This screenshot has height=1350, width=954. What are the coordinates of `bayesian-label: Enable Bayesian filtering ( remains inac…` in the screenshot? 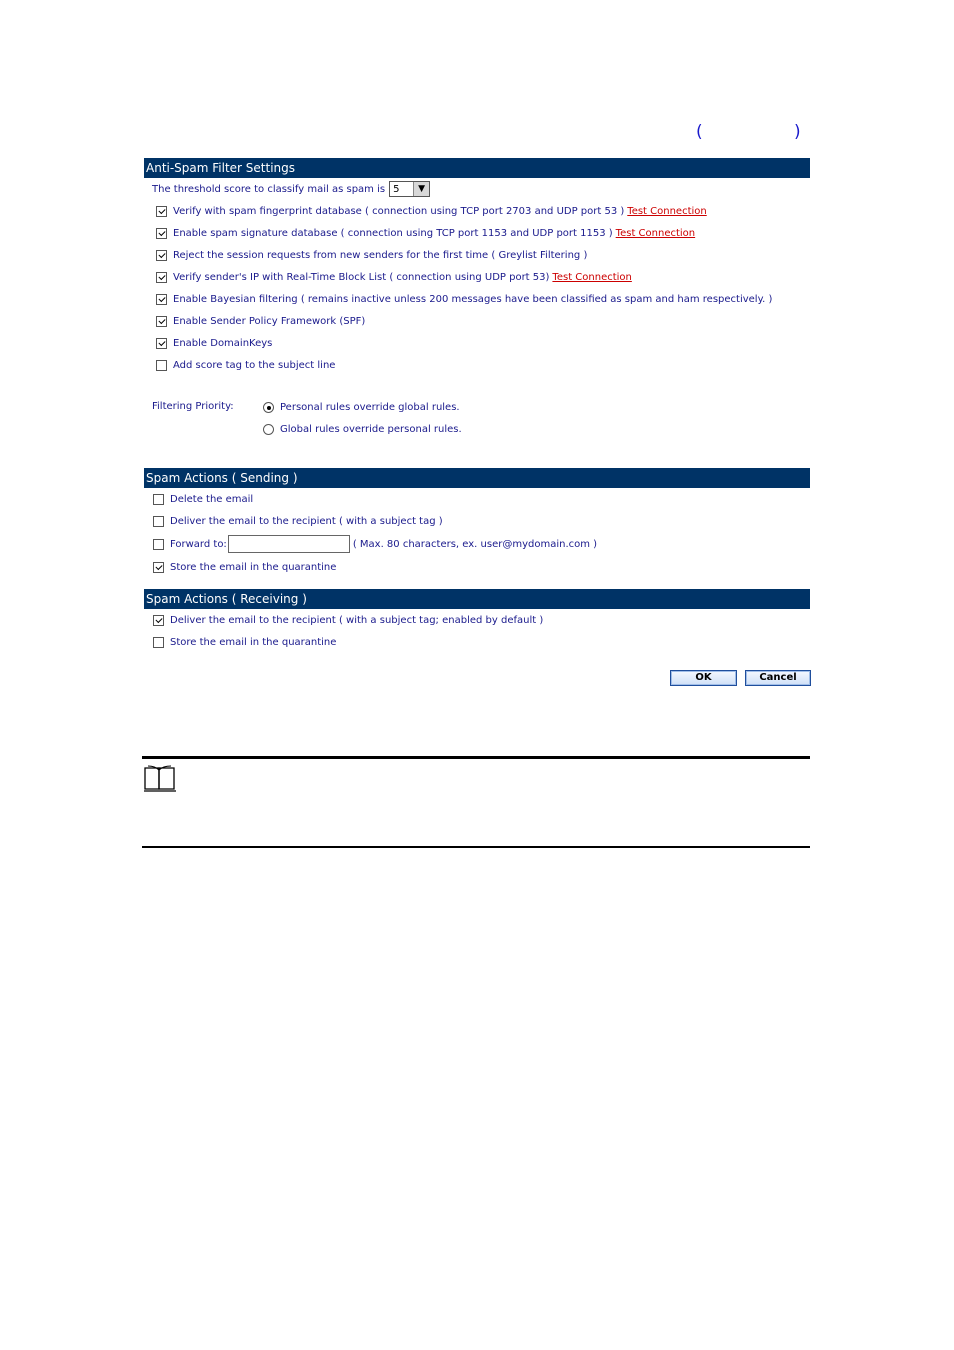 It's located at (473, 299).